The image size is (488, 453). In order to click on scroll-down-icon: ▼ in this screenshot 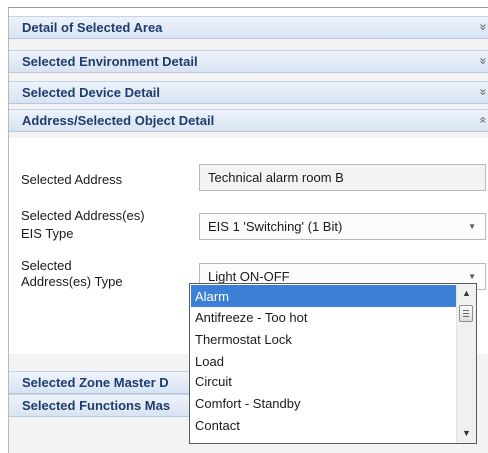, I will do `click(466, 433)`.